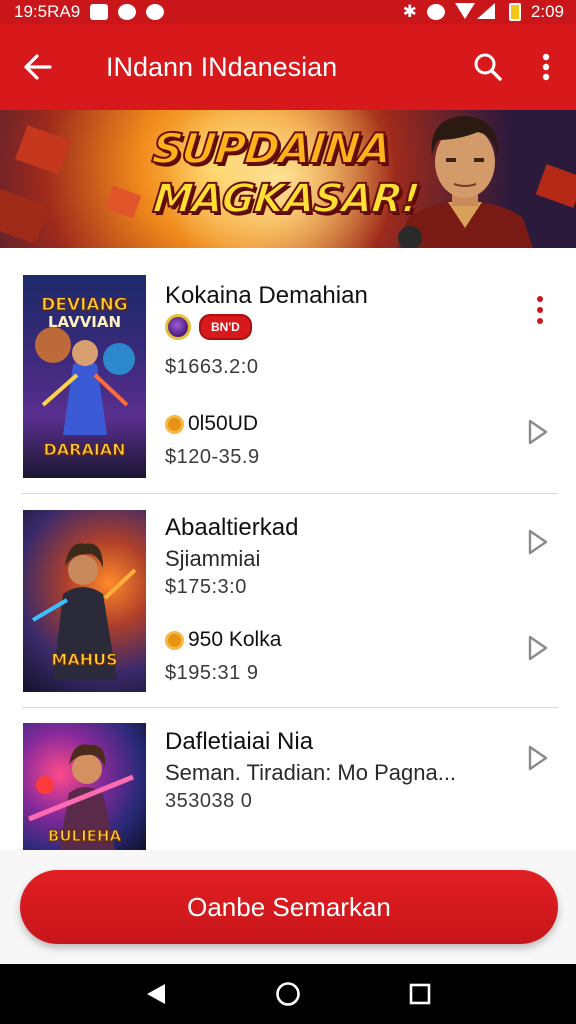 Image resolution: width=576 pixels, height=1024 pixels. I want to click on mail-icon, so click(99, 12).